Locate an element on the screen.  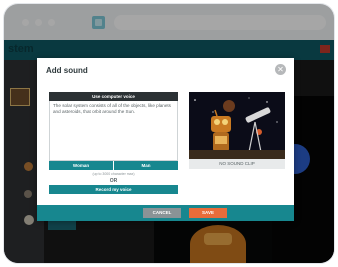
save-button: SAVE is located at coordinates (208, 213).